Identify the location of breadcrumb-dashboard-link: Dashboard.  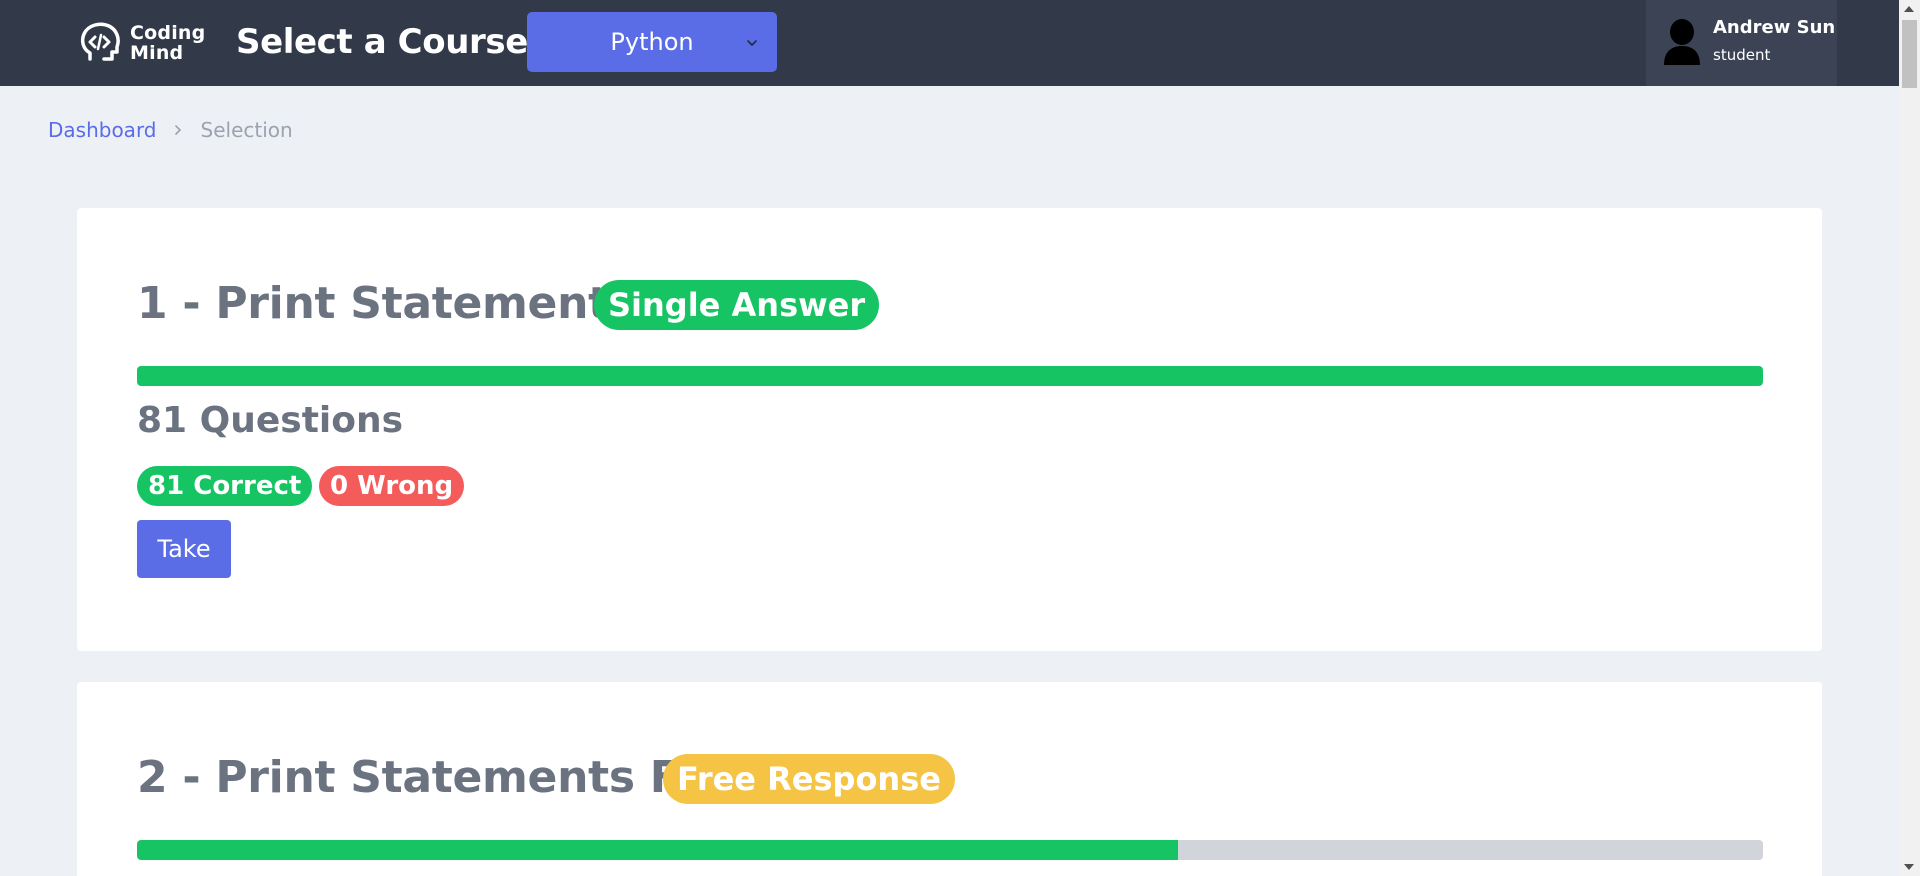
(102, 130).